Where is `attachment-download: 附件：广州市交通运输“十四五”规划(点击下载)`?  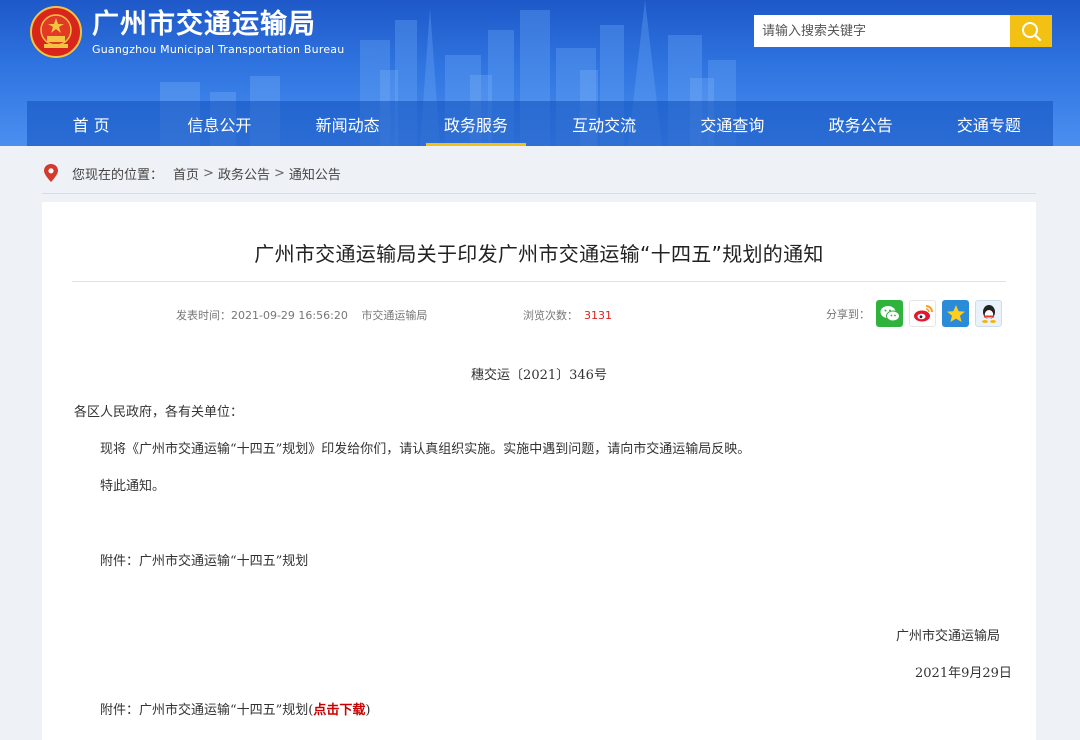
attachment-download: 附件：广州市交通运输“十四五”规划(点击下载) is located at coordinates (235, 708).